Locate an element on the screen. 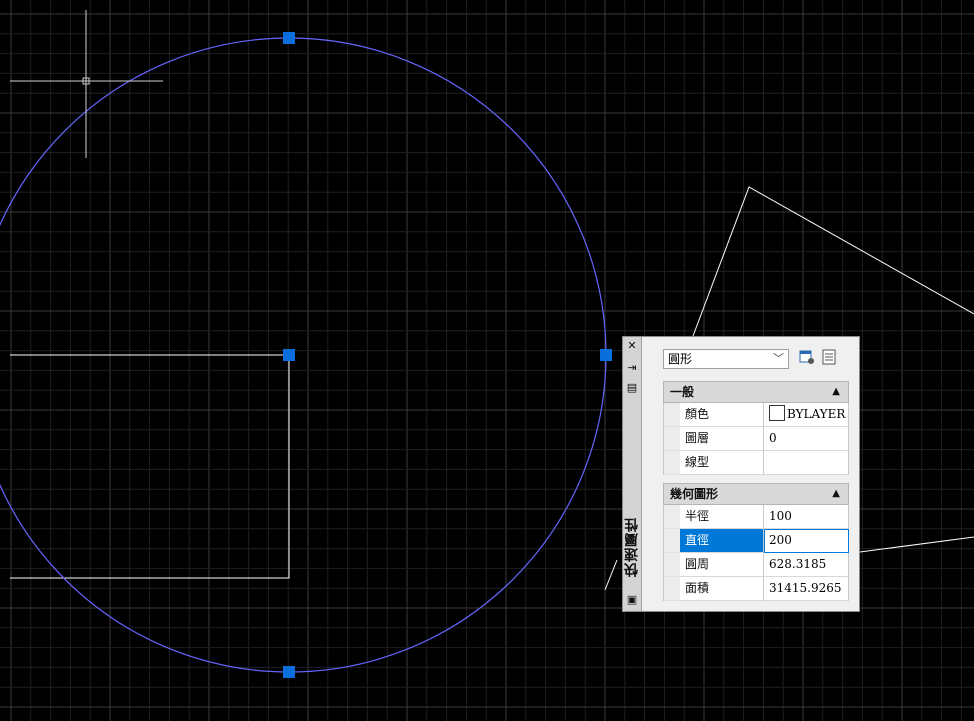 The height and width of the screenshot is (721, 974). palette-sidebar: ✕ ⇥ ▤ 快速屬性 ▣ is located at coordinates (632, 474).